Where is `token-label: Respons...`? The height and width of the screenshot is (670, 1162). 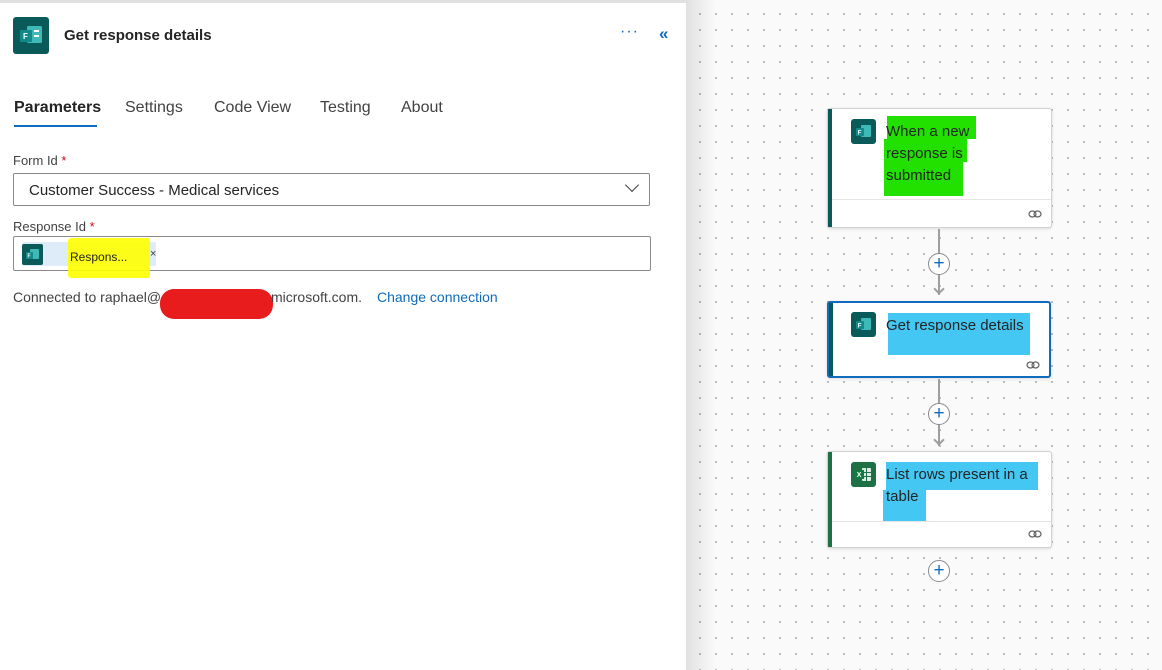 token-label: Respons... is located at coordinates (99, 257).